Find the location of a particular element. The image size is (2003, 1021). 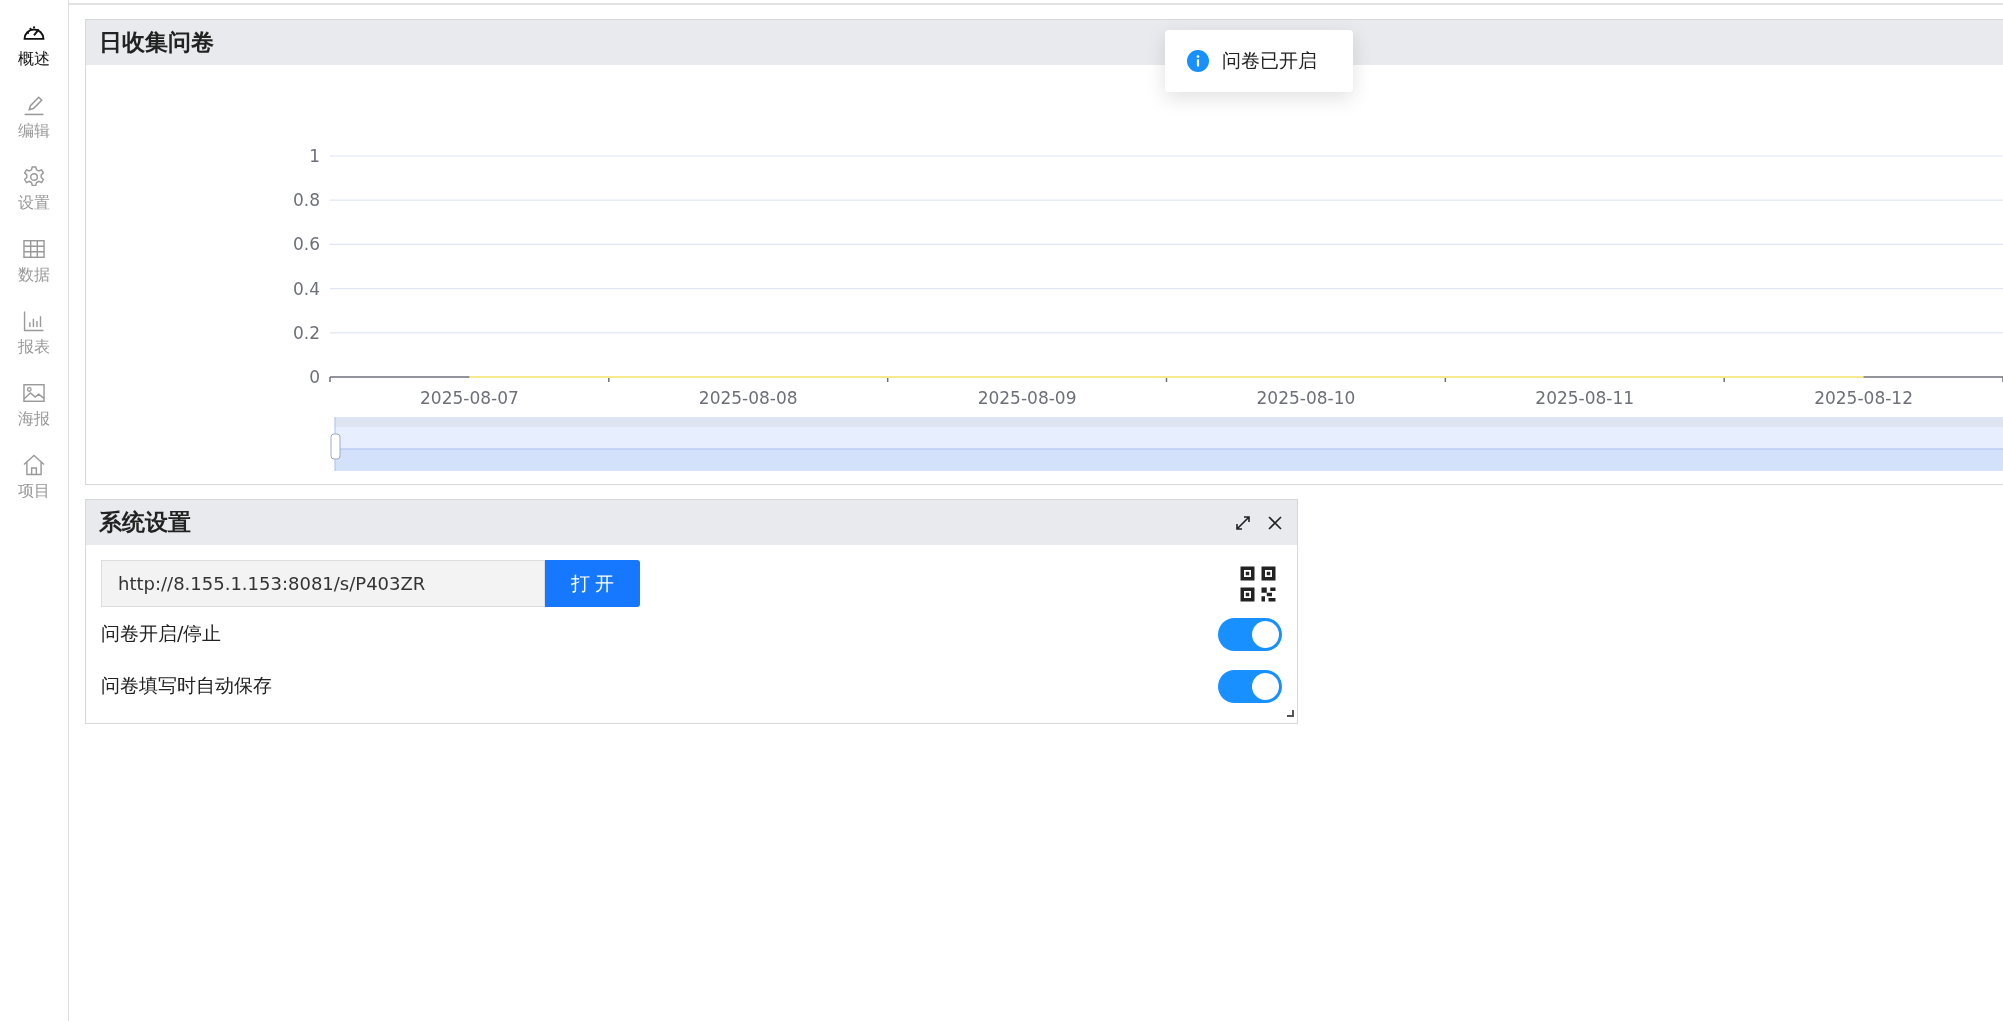

panel-title: 日收集问卷 is located at coordinates (156, 42).